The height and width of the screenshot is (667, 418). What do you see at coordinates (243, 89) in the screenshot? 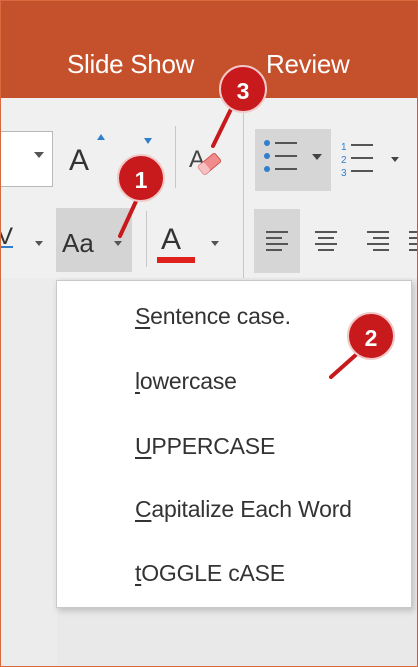
I see `callout-badge-3: 3` at bounding box center [243, 89].